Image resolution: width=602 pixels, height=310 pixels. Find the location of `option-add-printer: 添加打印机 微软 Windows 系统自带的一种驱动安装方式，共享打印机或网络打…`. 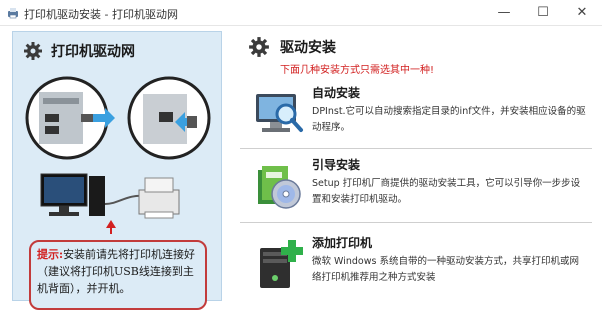

option-add-printer: 添加打印机 微软 Windows 系统自带的一种驱动安装方式，共享打印机或网络打… is located at coordinates (416, 269).